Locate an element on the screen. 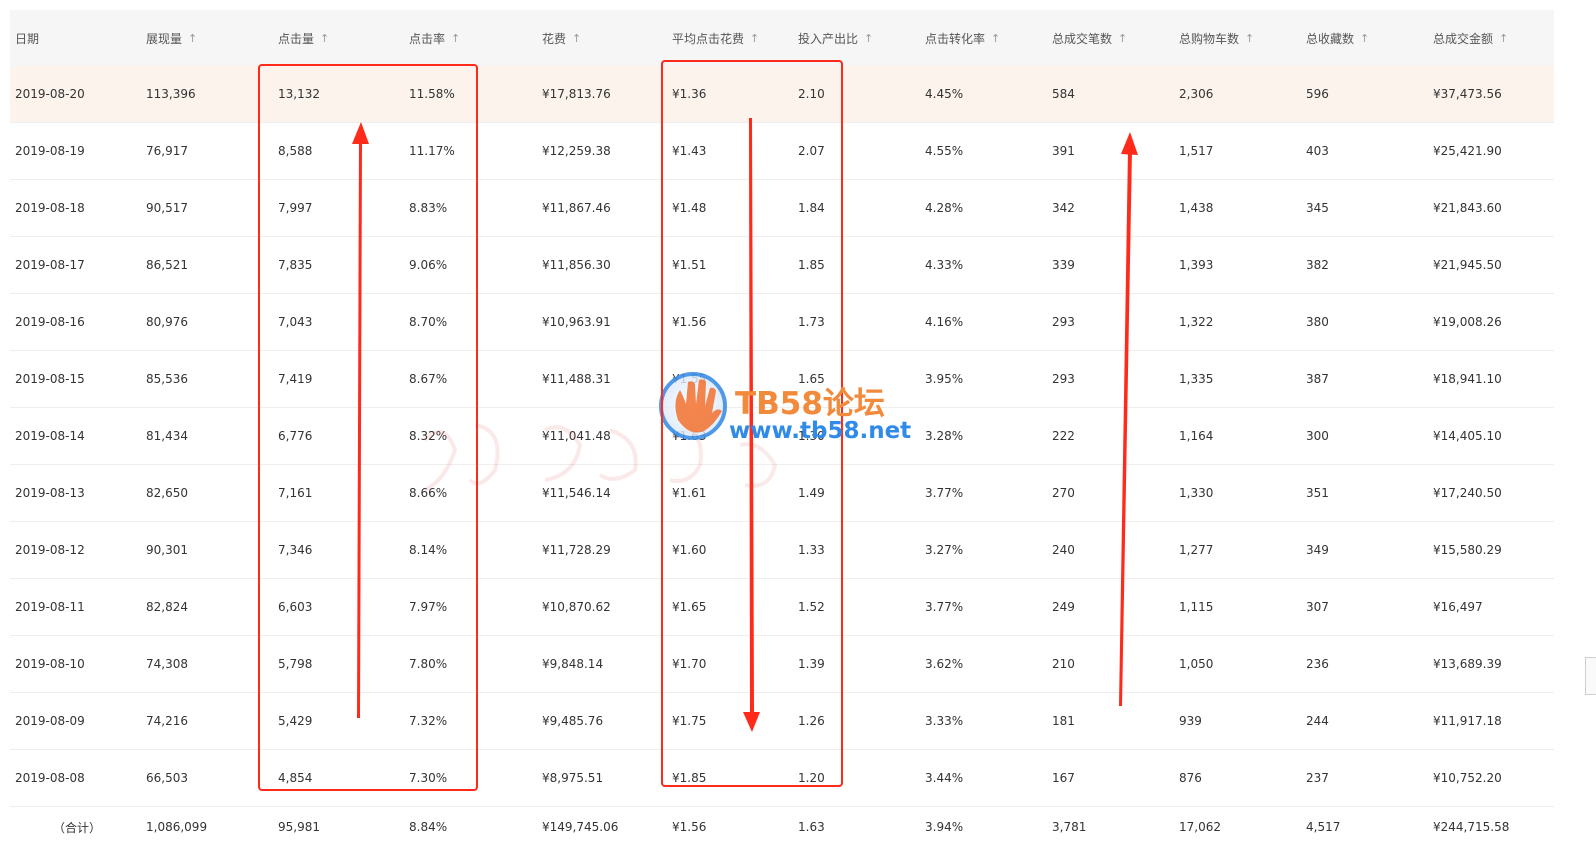 Image resolution: width=1596 pixels, height=847 pixels. cell-total-revenue: ¥10,752.20 is located at coordinates (1467, 778).